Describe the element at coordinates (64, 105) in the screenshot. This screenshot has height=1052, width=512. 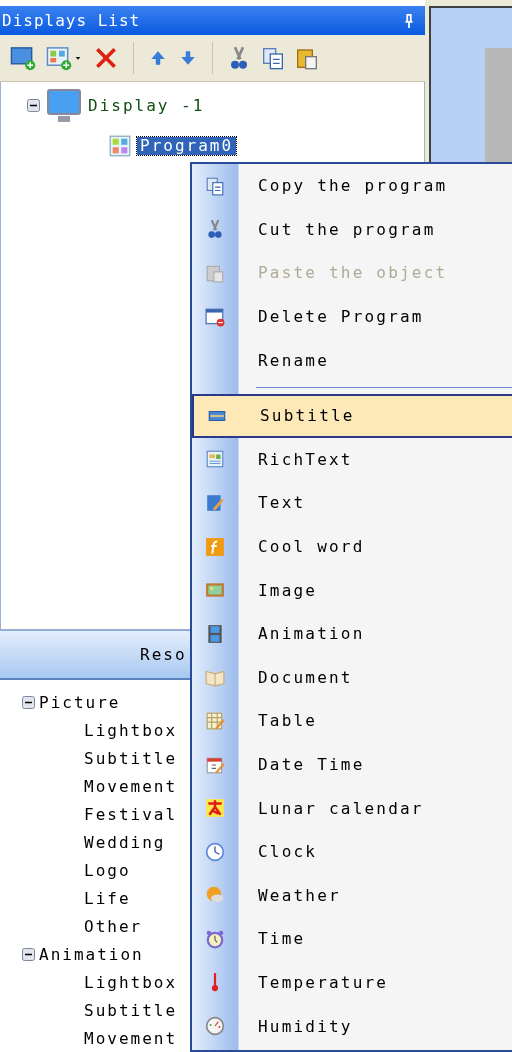
I see `monitor-icon` at that location.